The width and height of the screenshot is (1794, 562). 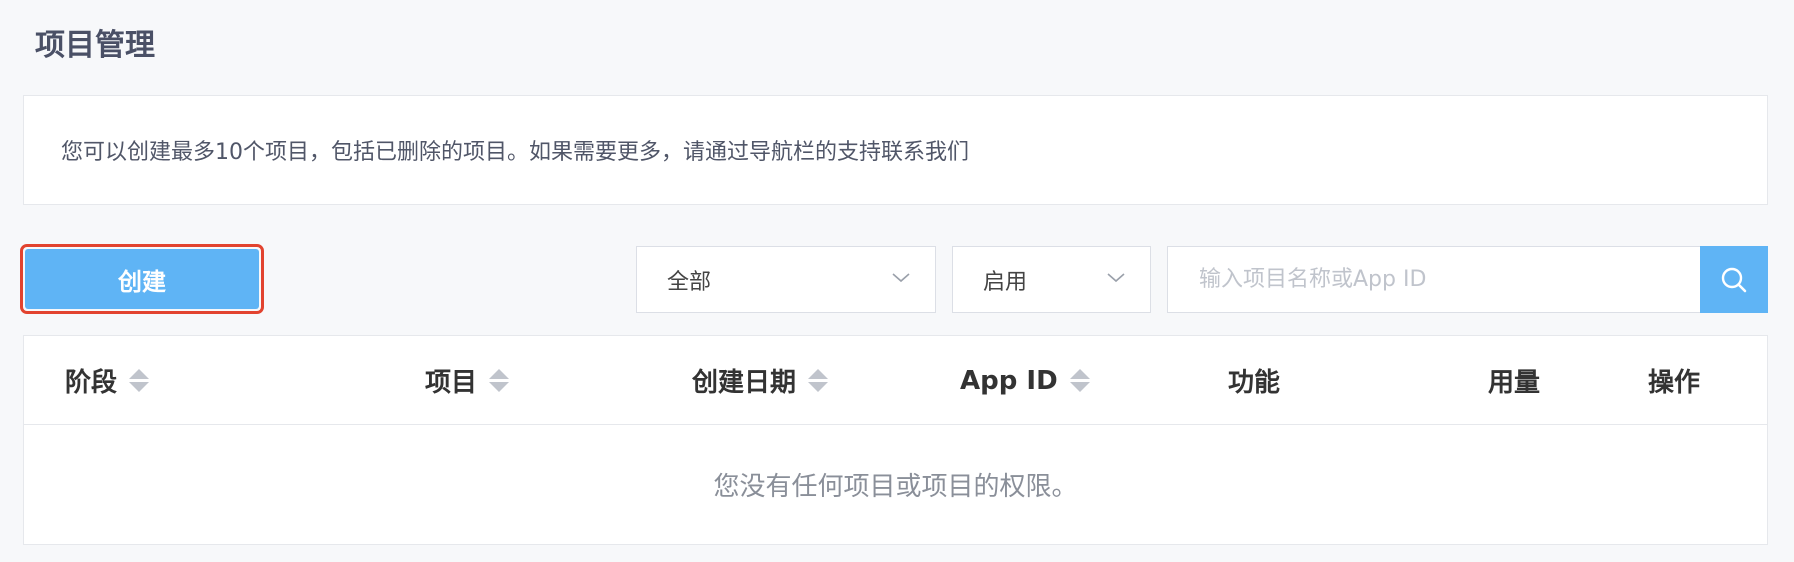 What do you see at coordinates (1674, 383) in the screenshot?
I see `column-label: 操作` at bounding box center [1674, 383].